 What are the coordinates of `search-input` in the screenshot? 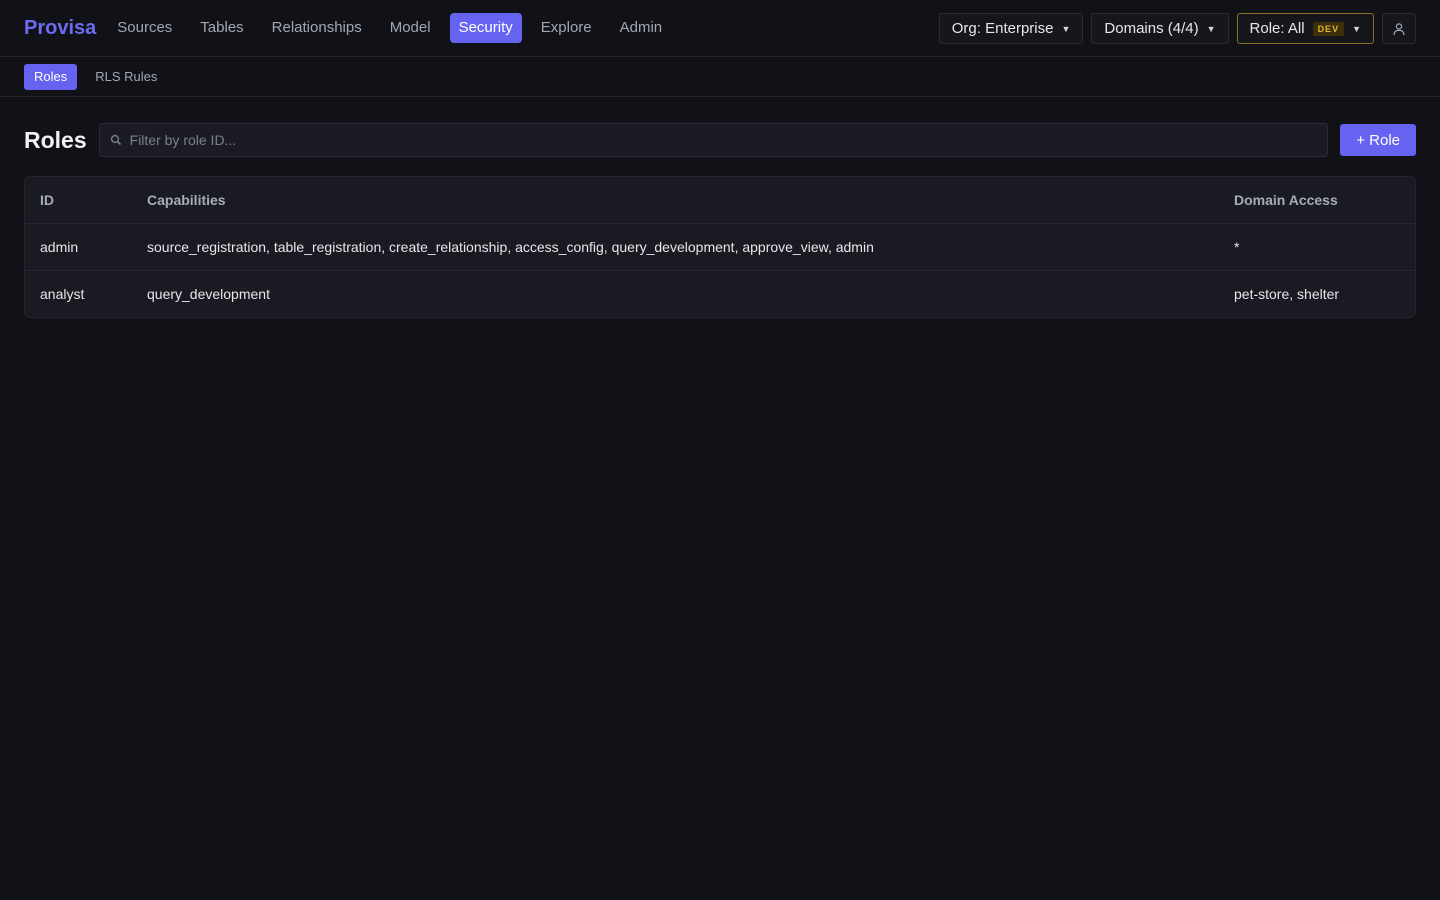 It's located at (723, 140).